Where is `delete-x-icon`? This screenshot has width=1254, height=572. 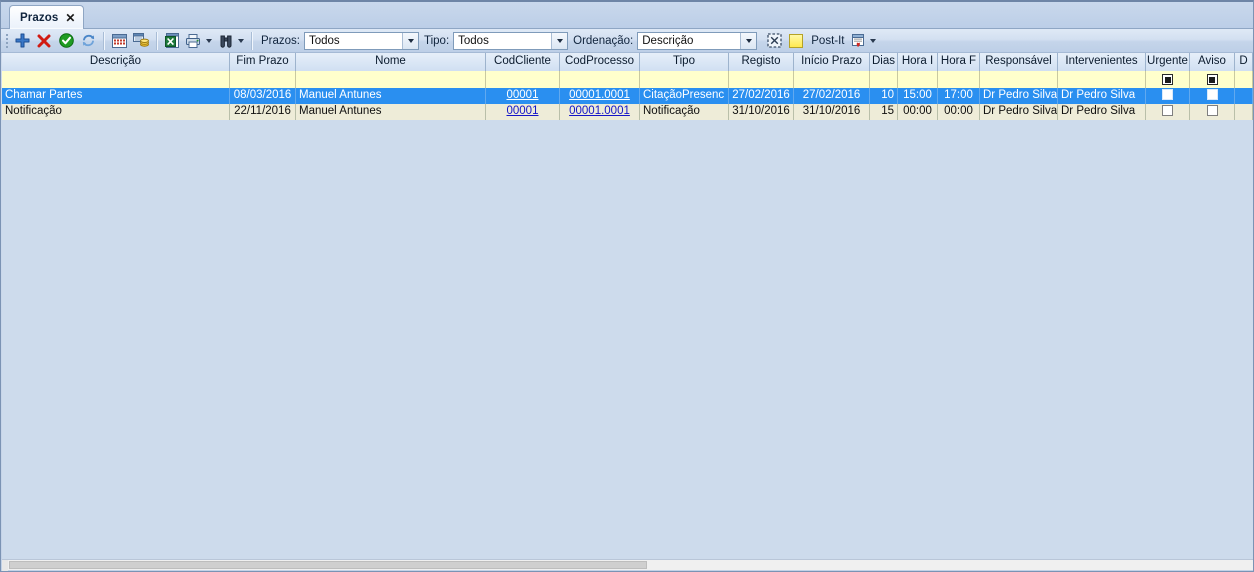
delete-x-icon is located at coordinates (44, 40).